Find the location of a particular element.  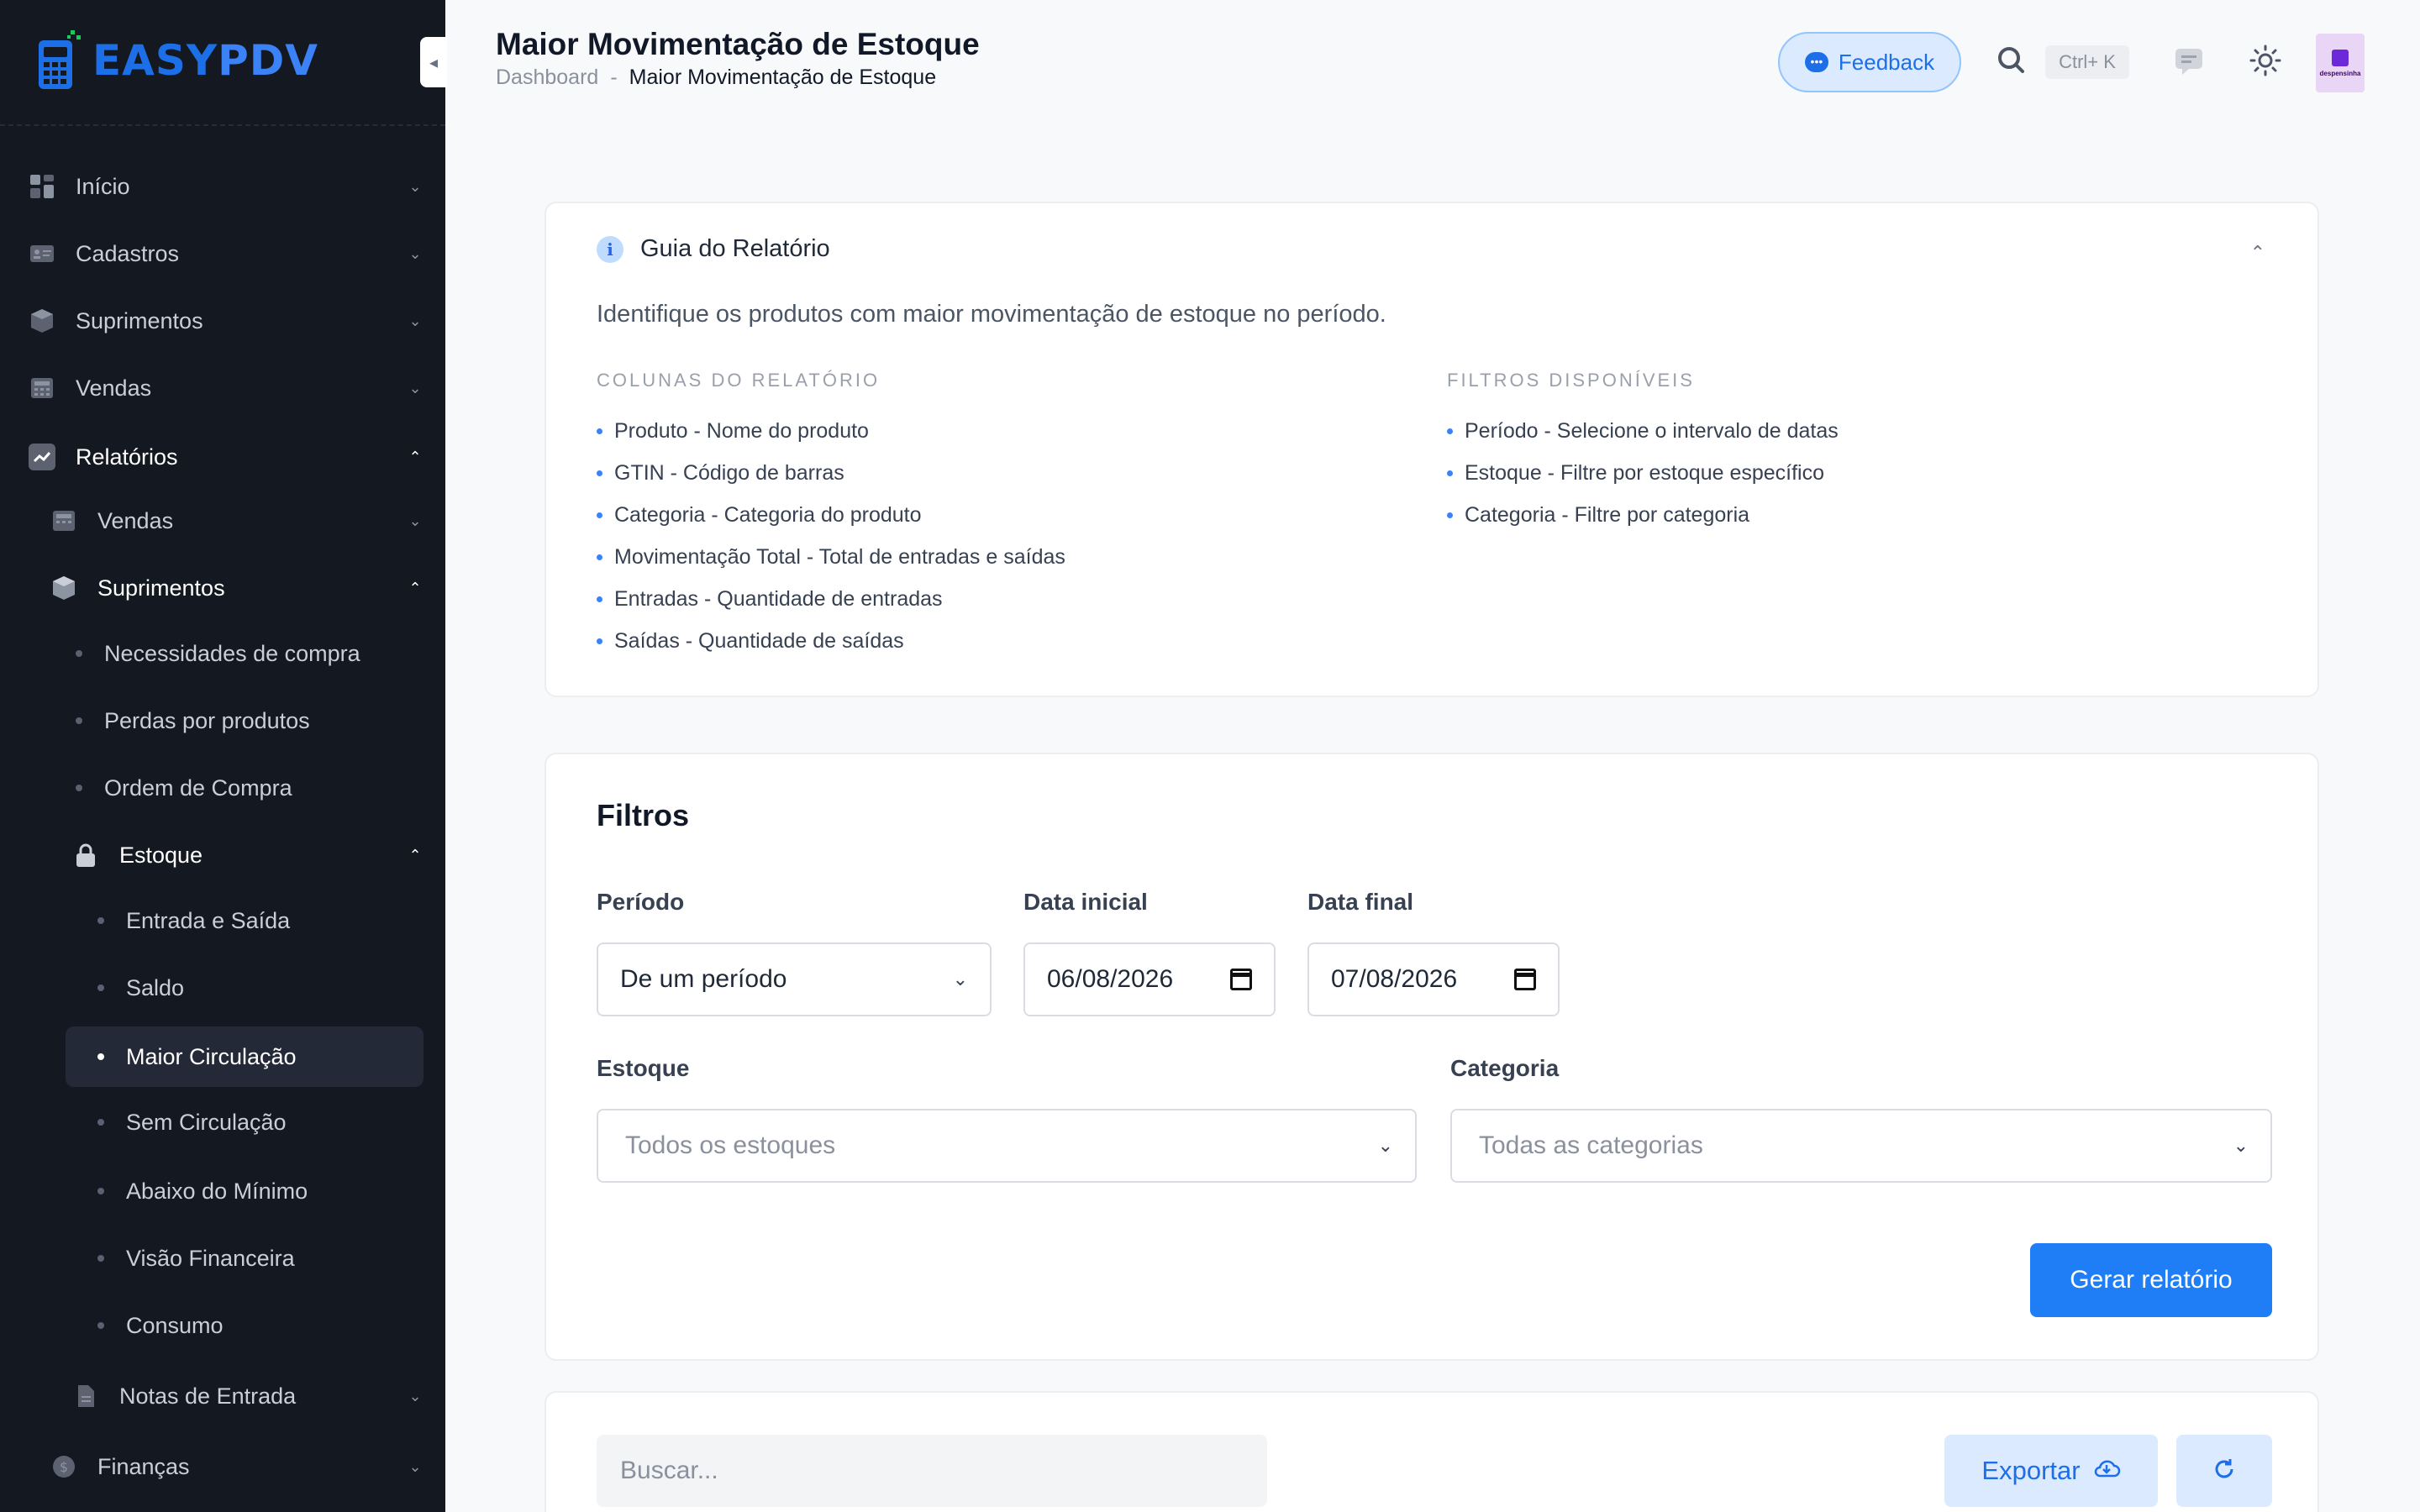

periodo-value: De um período is located at coordinates (704, 979).